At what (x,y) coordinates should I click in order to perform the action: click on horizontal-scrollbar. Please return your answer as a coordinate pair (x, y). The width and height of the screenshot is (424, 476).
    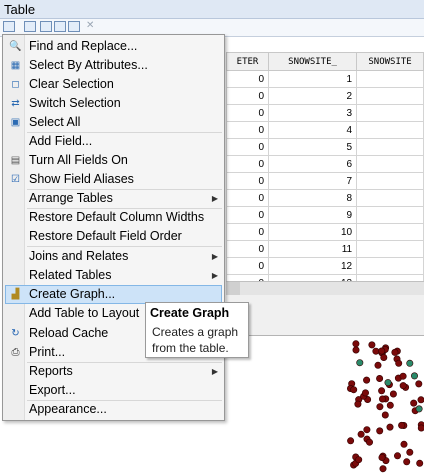
    Looking at the image, I should click on (325, 288).